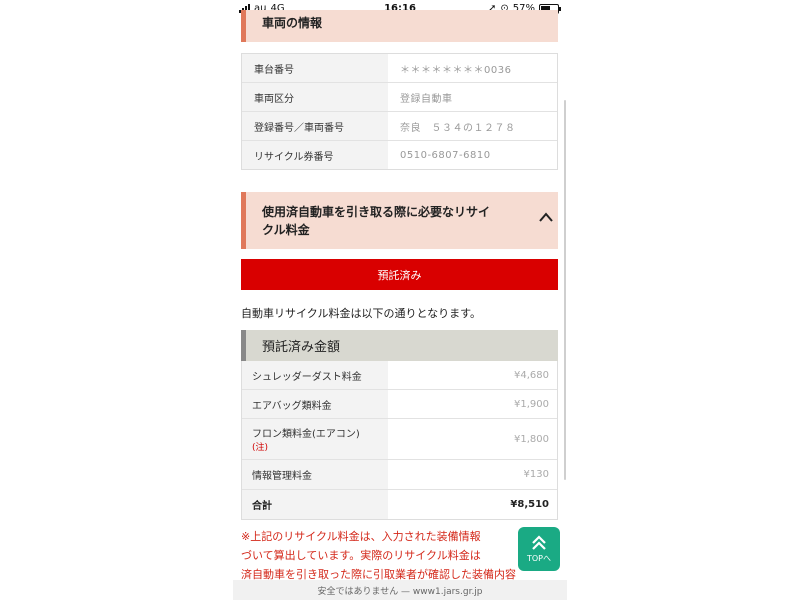 The width and height of the screenshot is (800, 600). What do you see at coordinates (315, 68) in the screenshot?
I see `row-label: 車台番号` at bounding box center [315, 68].